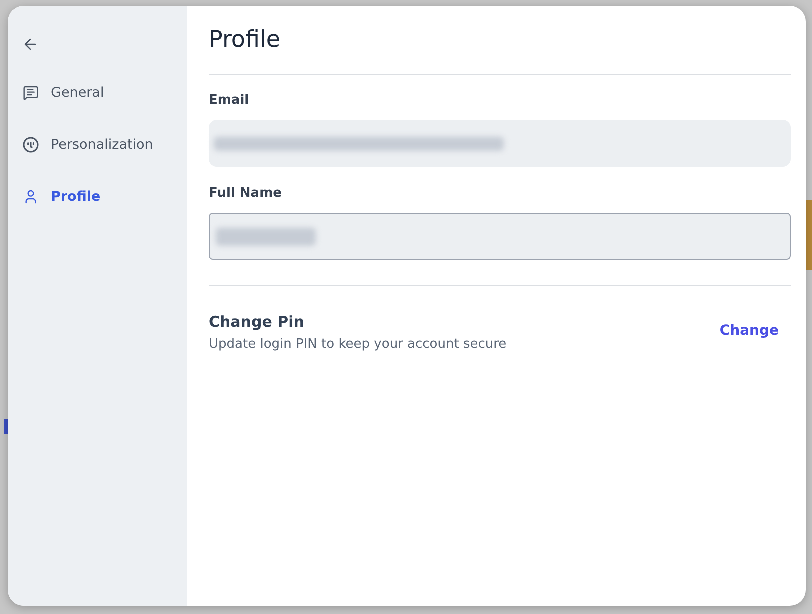 This screenshot has height=614, width=812. What do you see at coordinates (809, 235) in the screenshot?
I see `backdrop-image-edge` at bounding box center [809, 235].